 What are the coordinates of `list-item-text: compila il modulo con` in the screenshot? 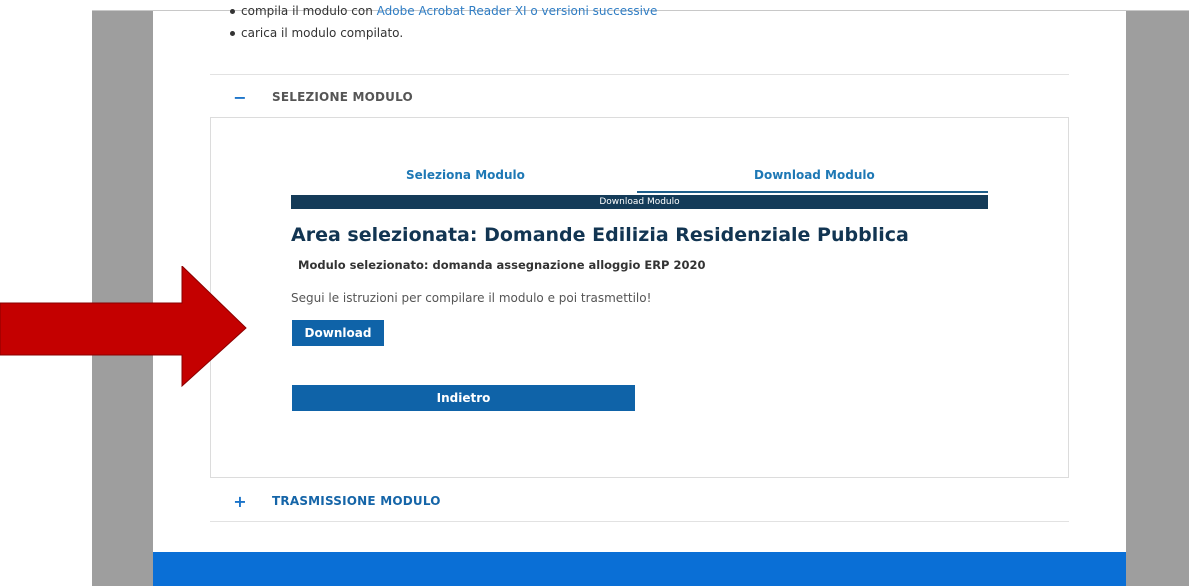 It's located at (309, 11).